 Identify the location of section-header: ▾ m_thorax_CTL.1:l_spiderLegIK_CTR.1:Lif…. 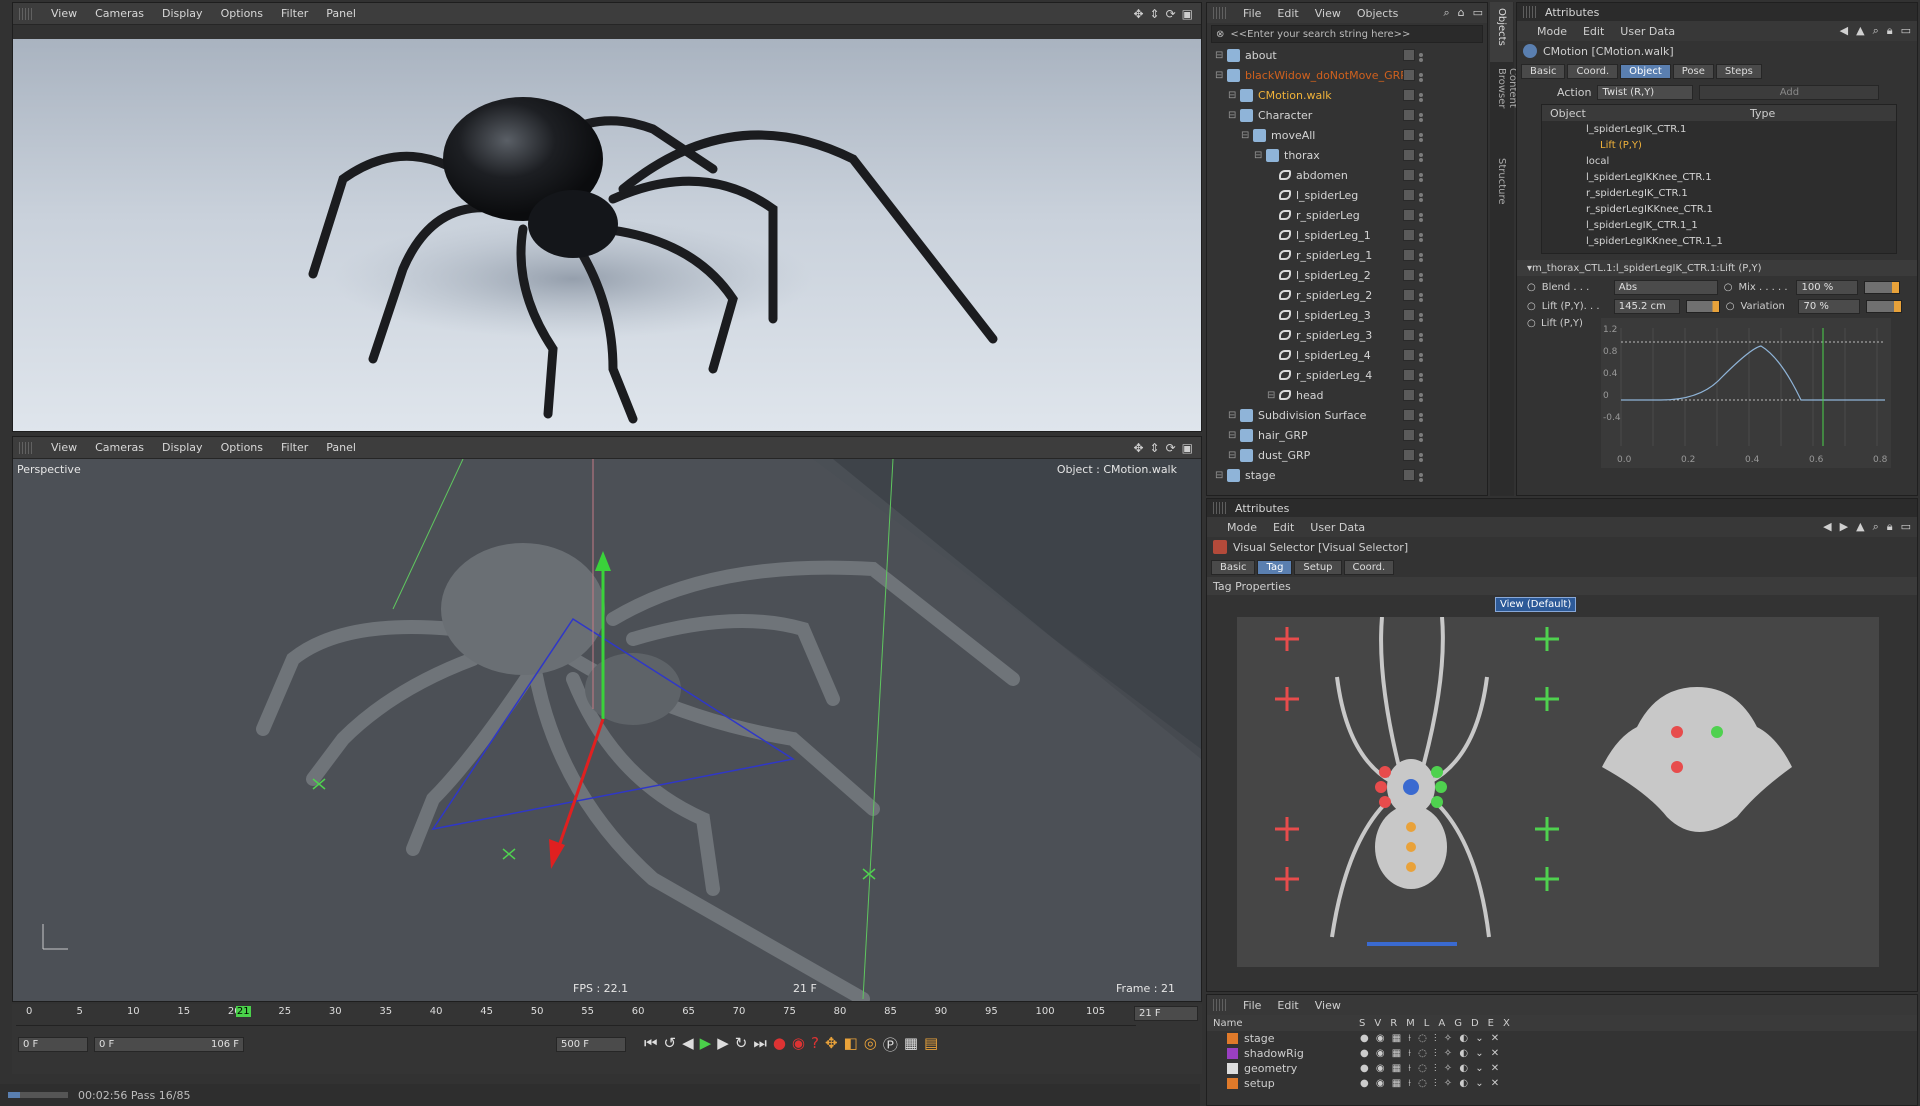
(1717, 268).